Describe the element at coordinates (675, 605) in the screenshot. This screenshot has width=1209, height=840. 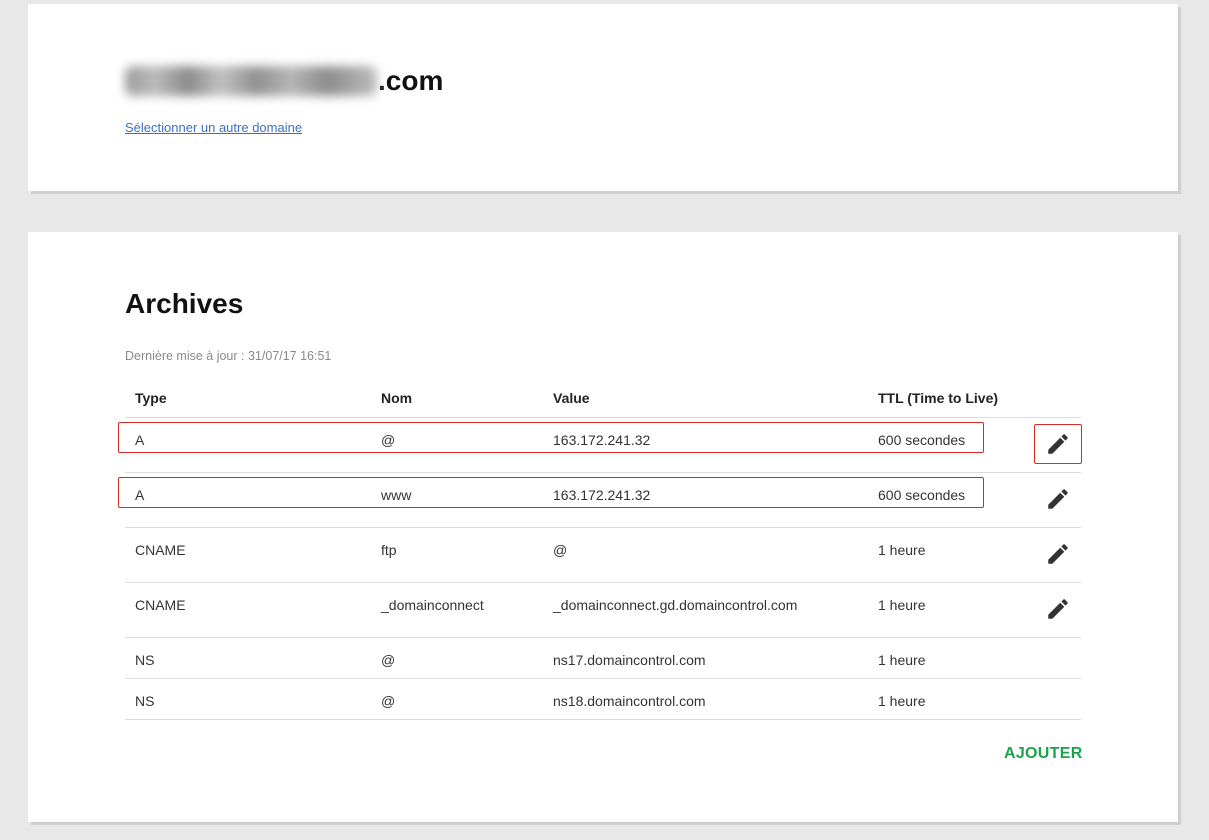
I see `record-value: _domainconnect.gd.domaincontrol.com` at that location.